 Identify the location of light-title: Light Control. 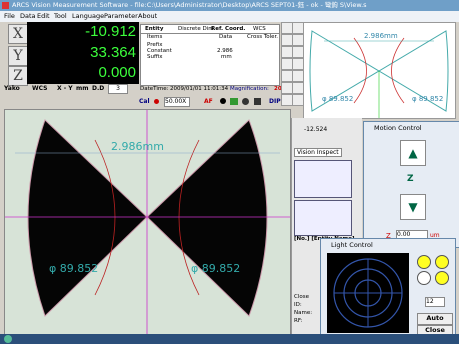
(352, 245).